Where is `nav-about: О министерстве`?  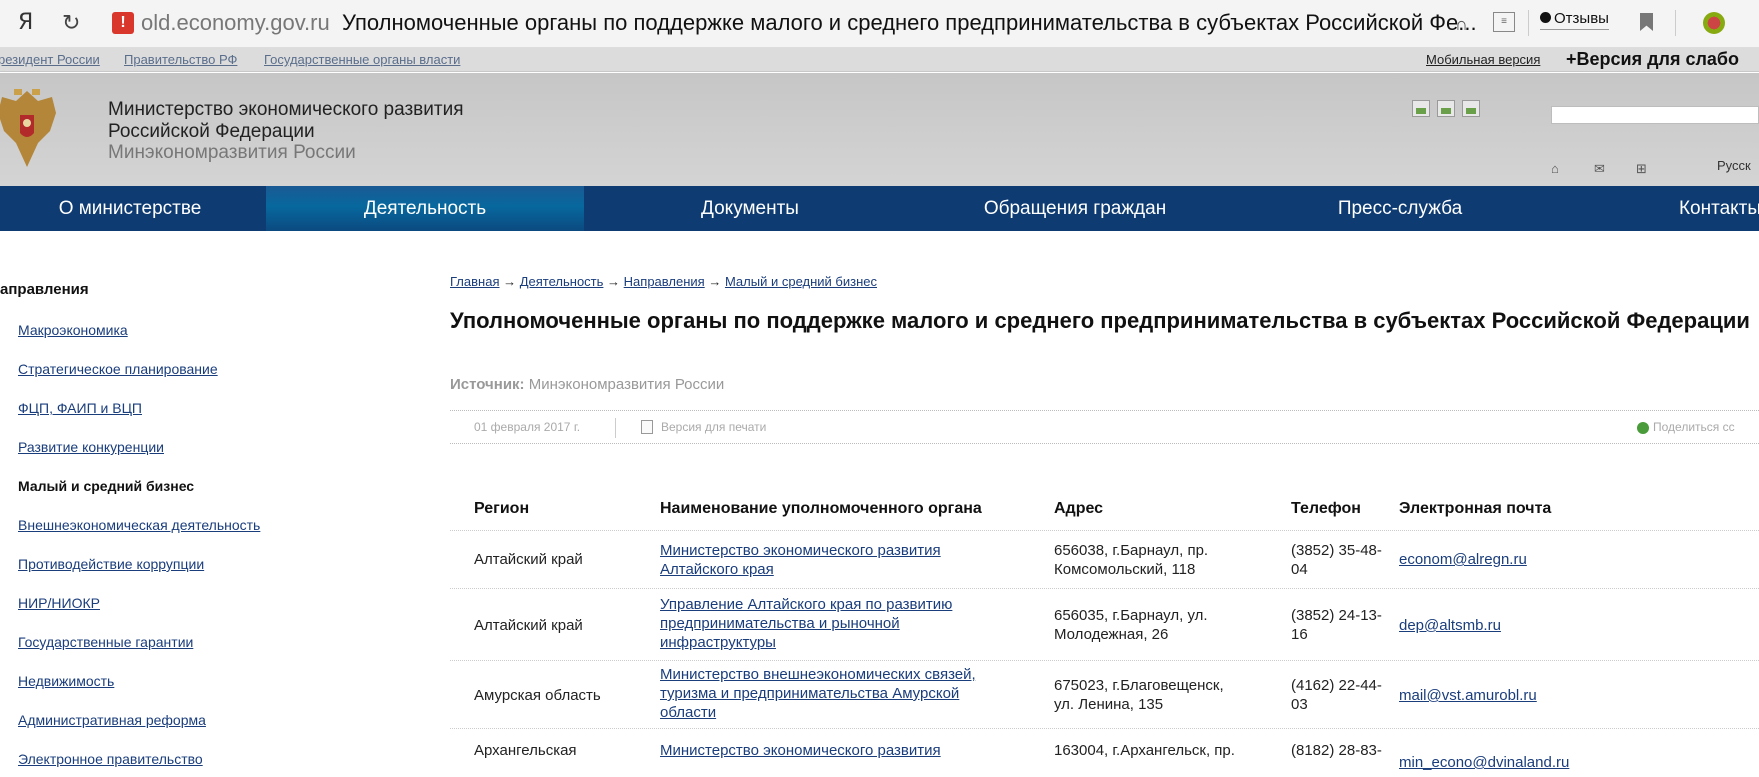
nav-about: О министерстве is located at coordinates (130, 208).